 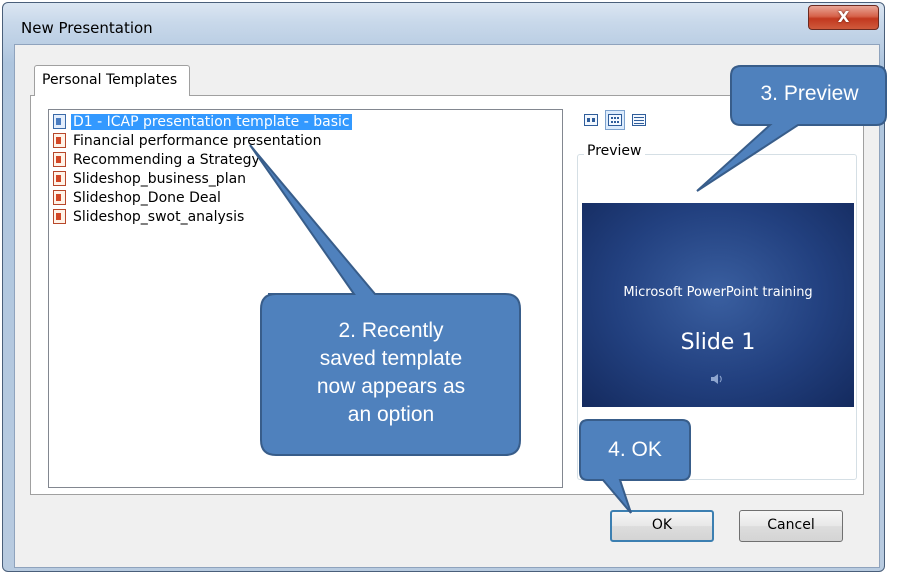 What do you see at coordinates (635, 466) in the screenshot?
I see `callout-ok-shape` at bounding box center [635, 466].